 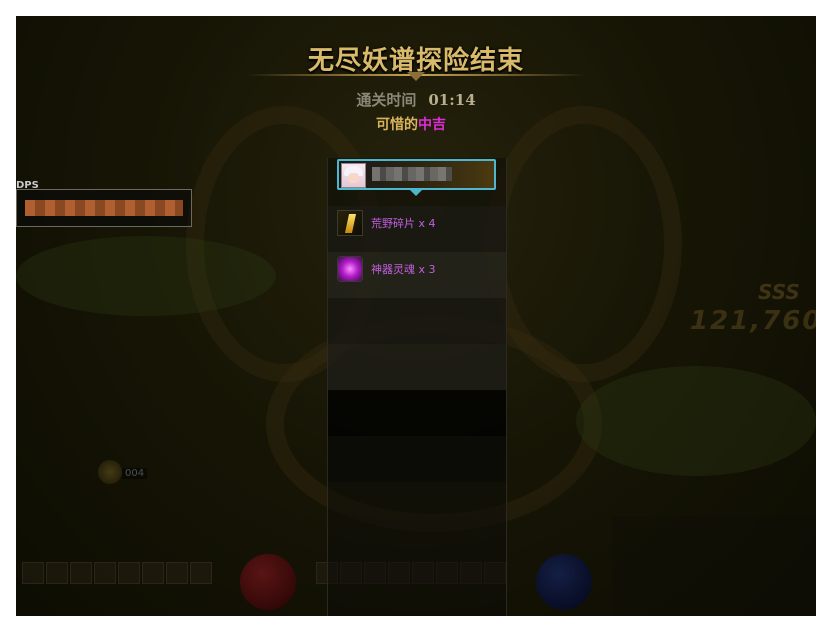 What do you see at coordinates (350, 269) in the screenshot?
I see `artifact-soul-icon` at bounding box center [350, 269].